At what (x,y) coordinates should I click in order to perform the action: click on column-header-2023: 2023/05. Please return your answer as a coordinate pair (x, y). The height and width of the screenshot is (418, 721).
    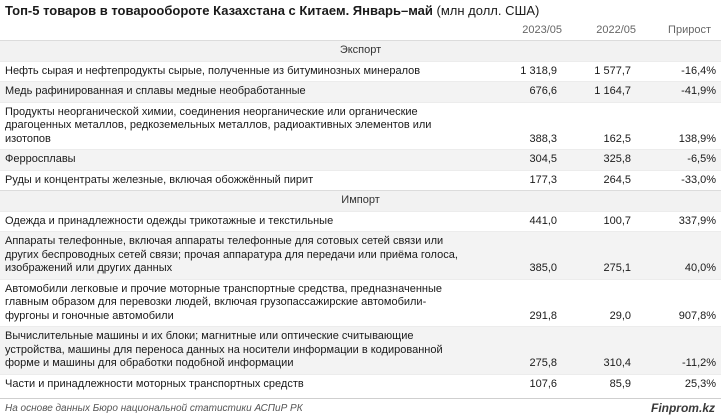
    Looking at the image, I should click on (542, 30).